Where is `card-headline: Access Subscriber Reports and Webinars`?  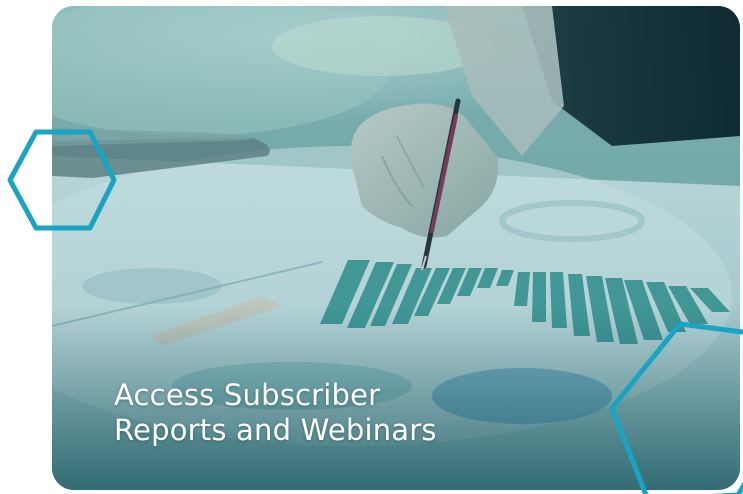 card-headline: Access Subscriber Reports and Webinars is located at coordinates (275, 413).